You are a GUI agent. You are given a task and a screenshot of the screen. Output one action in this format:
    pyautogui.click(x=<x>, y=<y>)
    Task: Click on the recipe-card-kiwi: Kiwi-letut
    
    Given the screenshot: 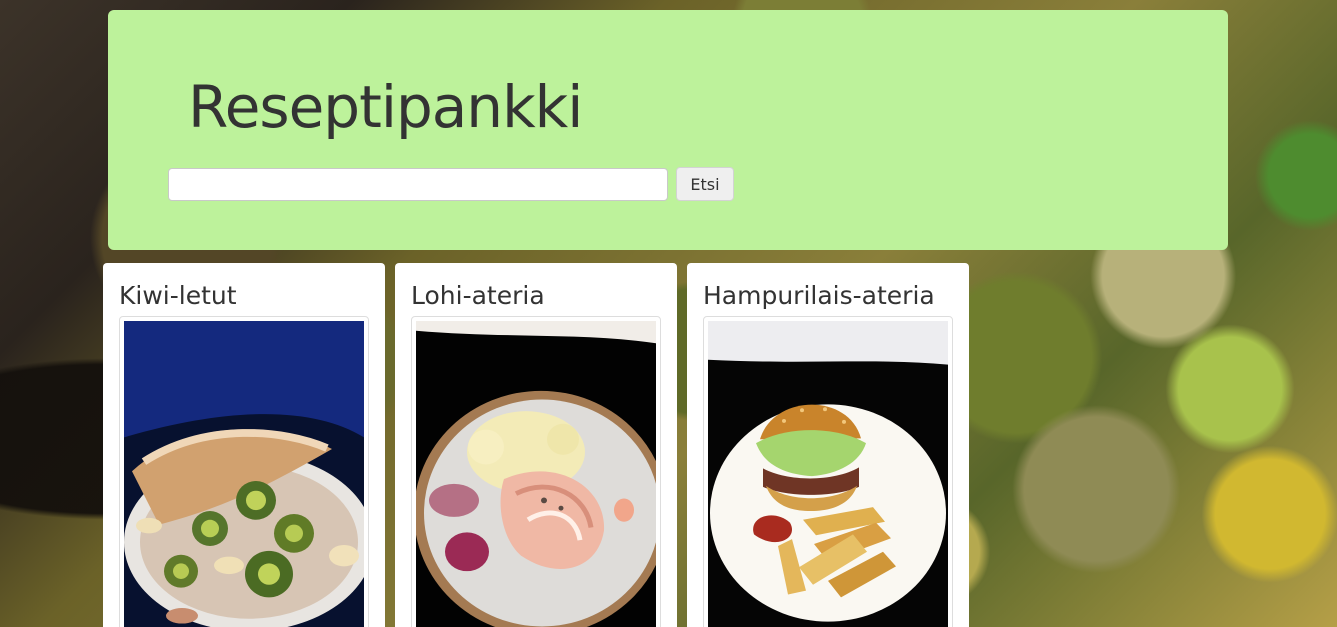 What is the action you would take?
    pyautogui.click(x=244, y=445)
    